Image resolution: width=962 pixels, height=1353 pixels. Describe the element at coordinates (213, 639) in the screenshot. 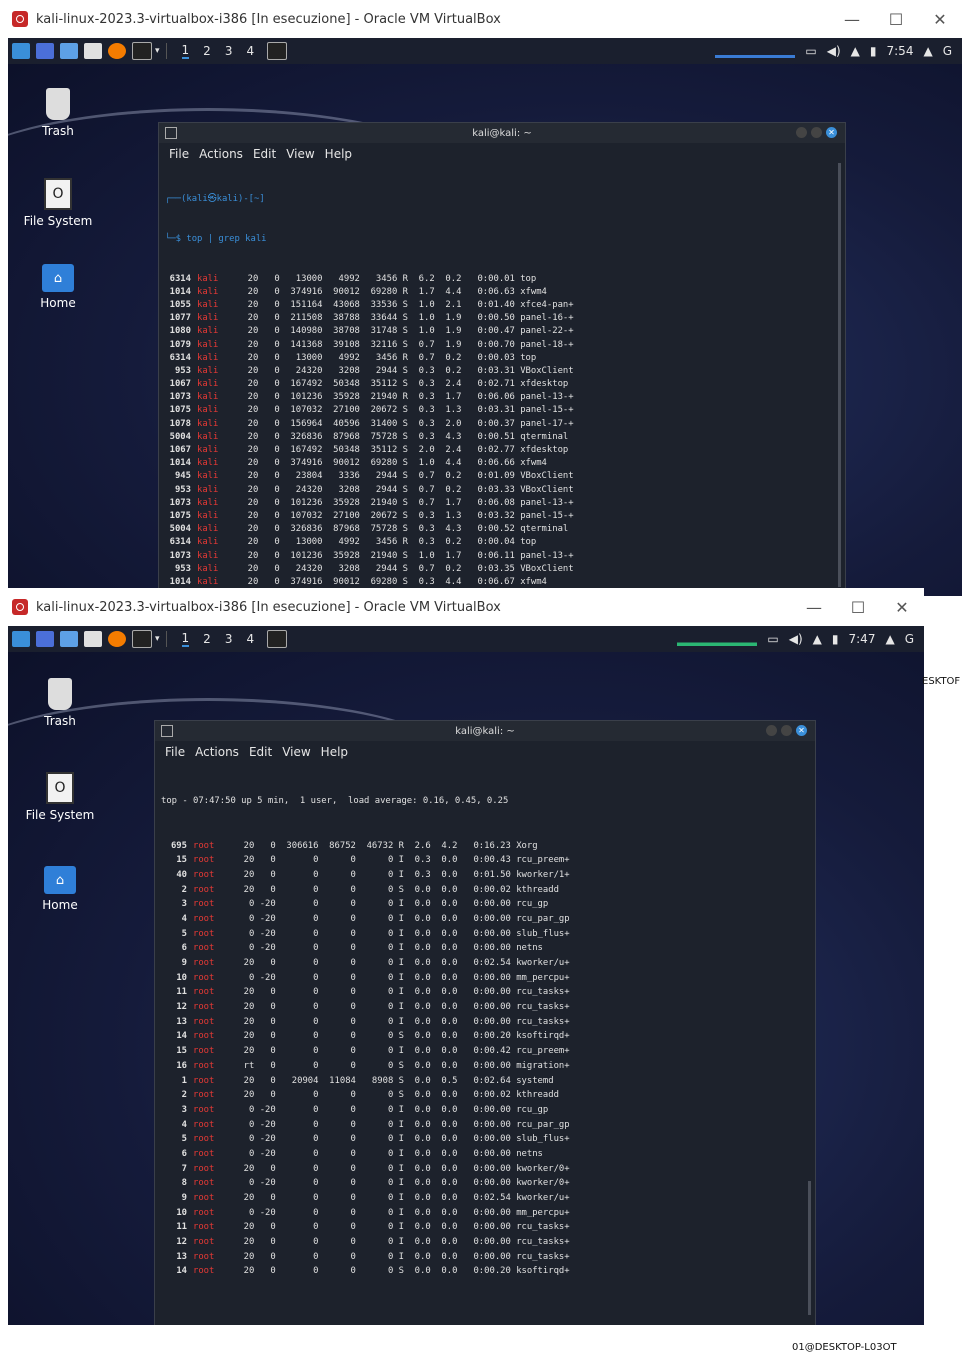

I see `workspace-switcher: 1 2 3 4` at that location.